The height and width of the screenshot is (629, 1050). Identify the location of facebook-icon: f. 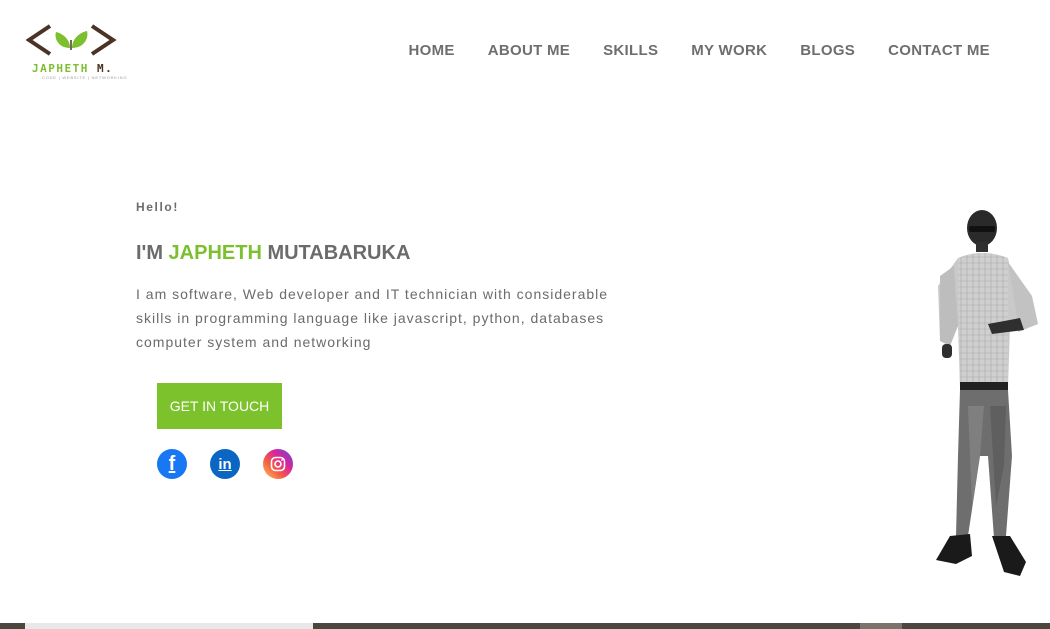
(172, 464).